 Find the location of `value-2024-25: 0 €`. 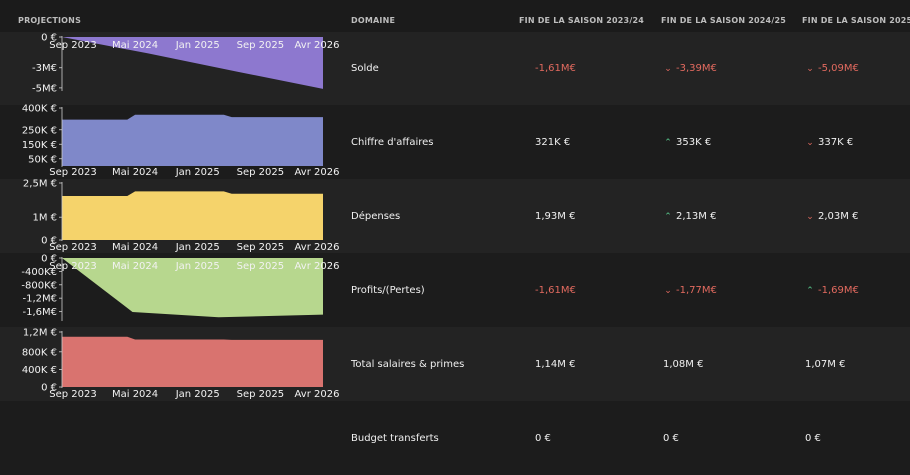

value-2024-25: 0 € is located at coordinates (671, 438).